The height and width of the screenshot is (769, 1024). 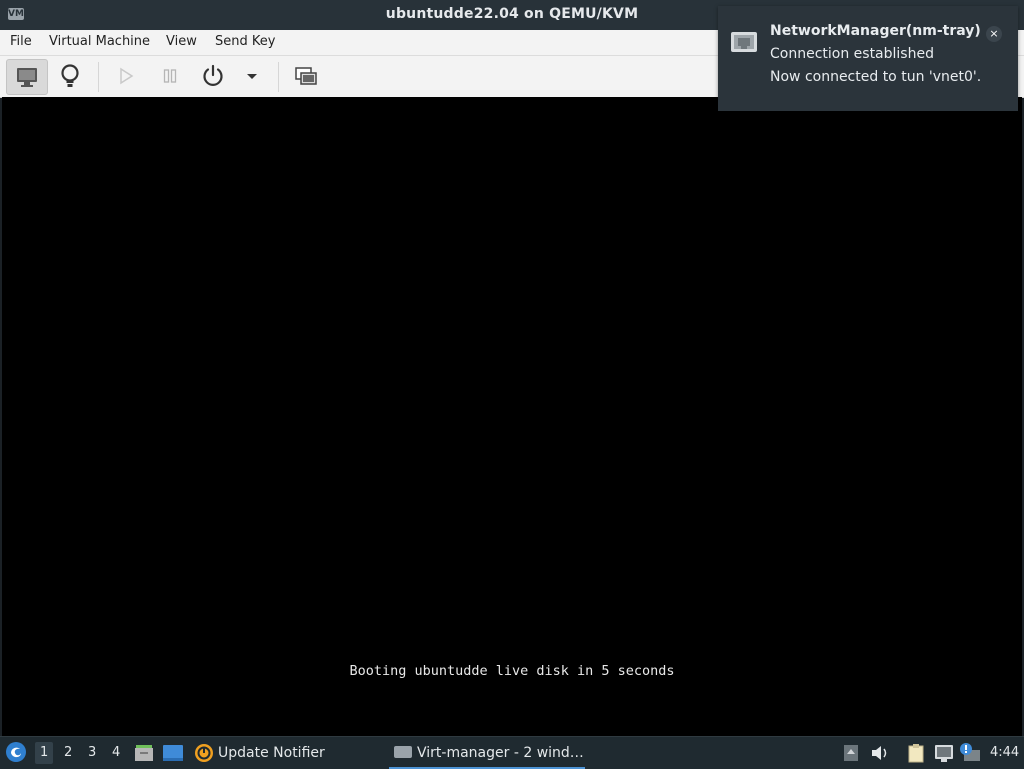 I want to click on workspace-3: 3, so click(x=92, y=752).